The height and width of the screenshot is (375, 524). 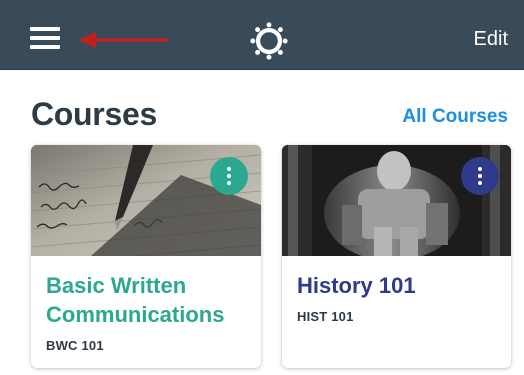 What do you see at coordinates (455, 117) in the screenshot?
I see `all-courses-link: All Courses` at bounding box center [455, 117].